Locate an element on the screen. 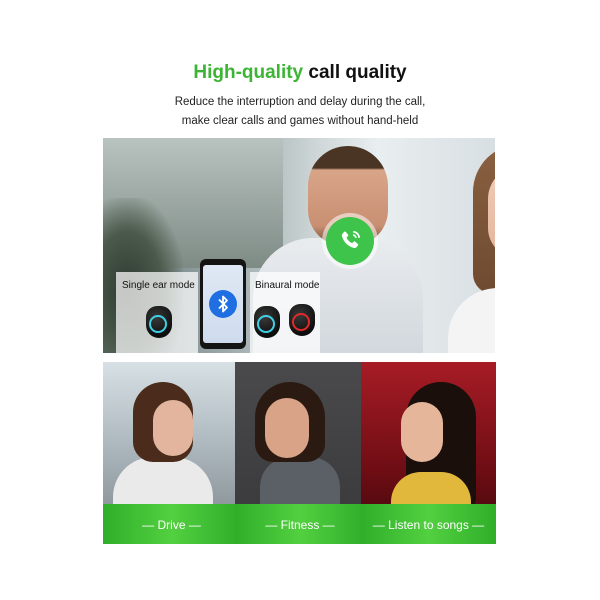 This screenshot has height=600, width=600. music-photo: — Listen to songs — is located at coordinates (428, 453).